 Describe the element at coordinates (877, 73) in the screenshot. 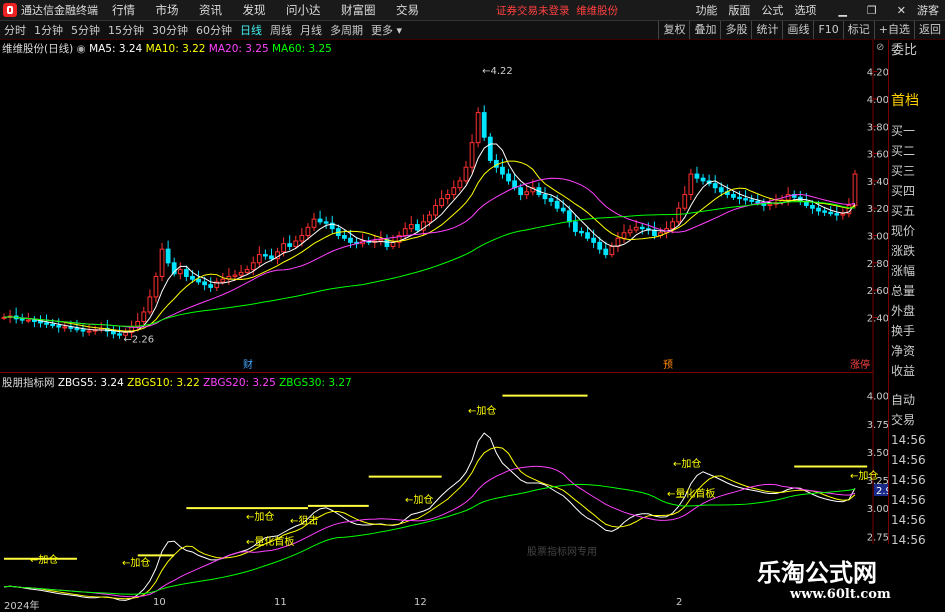

I see `axis-label: 4.20` at that location.